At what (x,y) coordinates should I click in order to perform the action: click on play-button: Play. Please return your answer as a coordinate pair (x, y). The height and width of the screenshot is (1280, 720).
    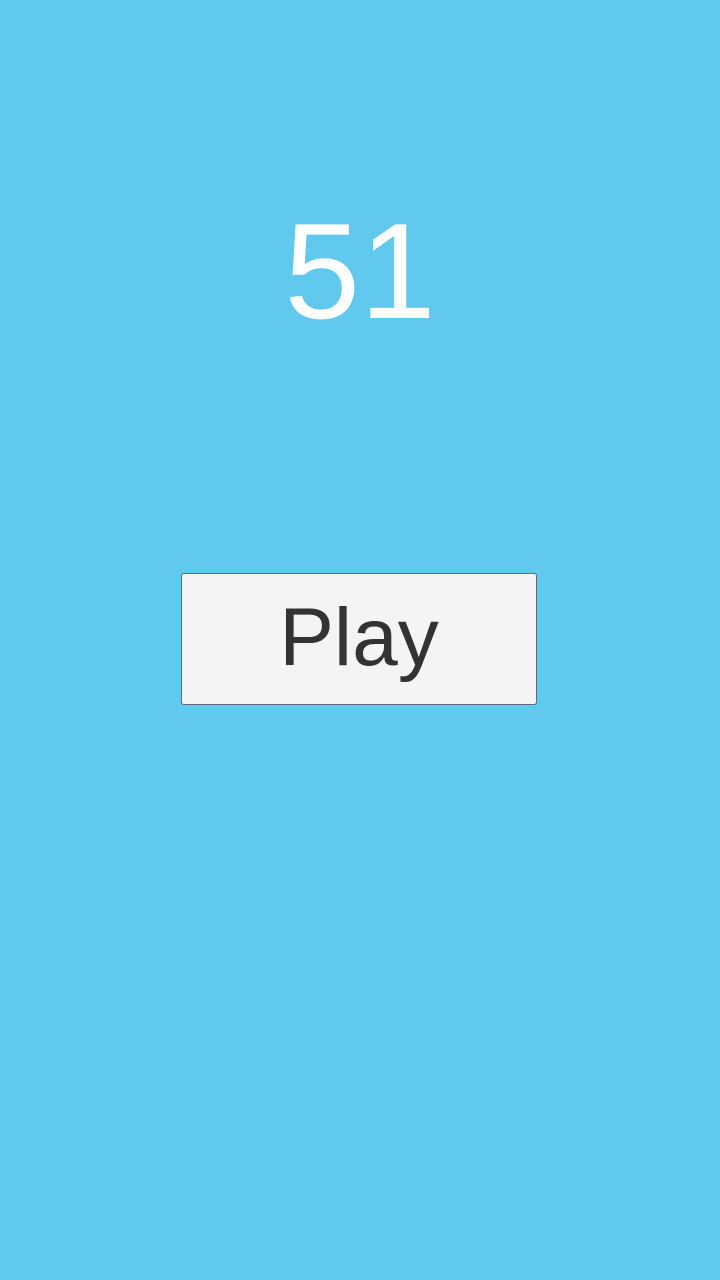
    Looking at the image, I should click on (359, 639).